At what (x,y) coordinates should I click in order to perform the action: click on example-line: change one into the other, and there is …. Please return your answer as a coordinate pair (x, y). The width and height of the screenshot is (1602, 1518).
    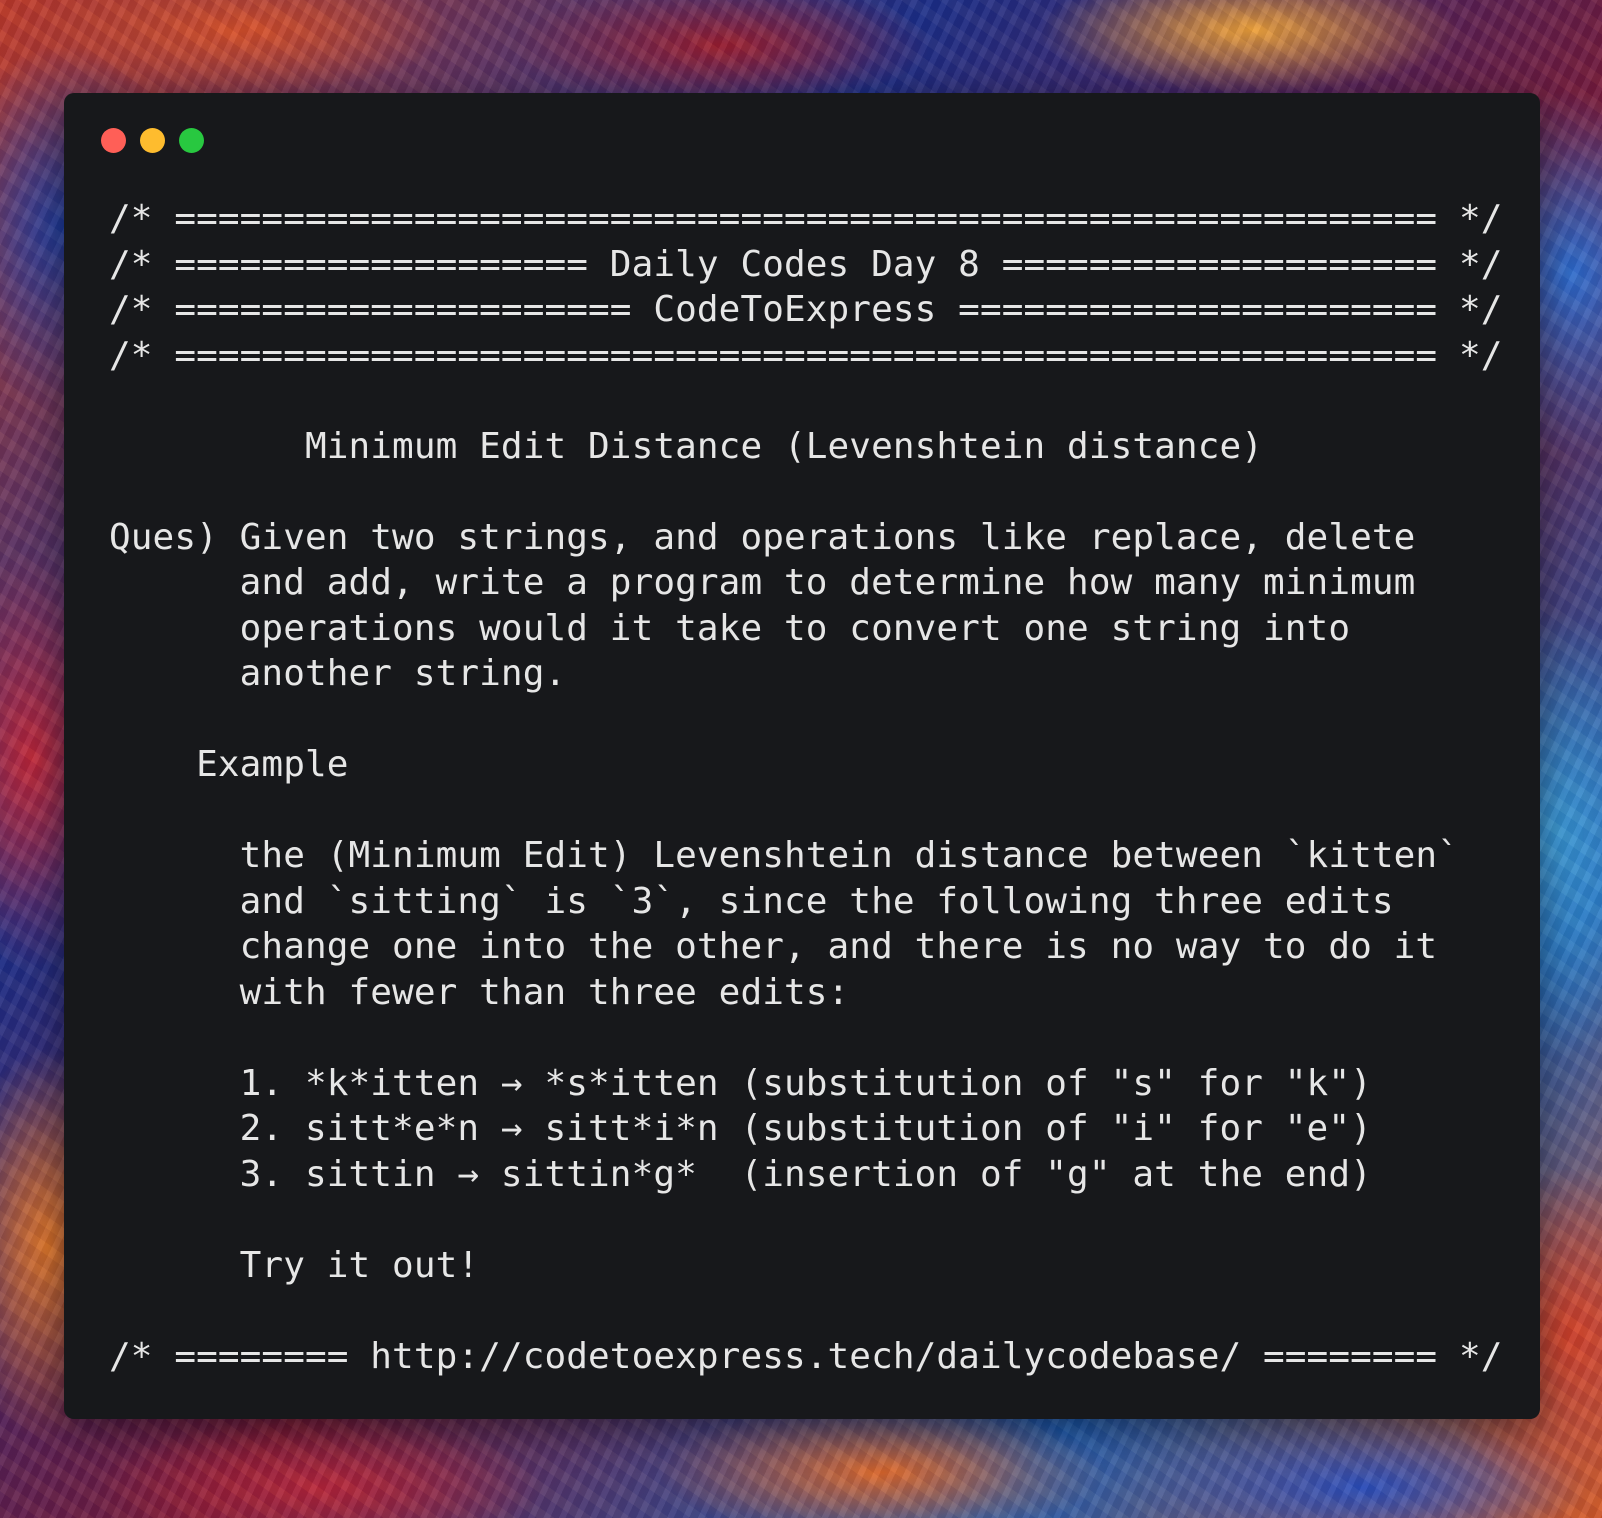
    Looking at the image, I should click on (773, 946).